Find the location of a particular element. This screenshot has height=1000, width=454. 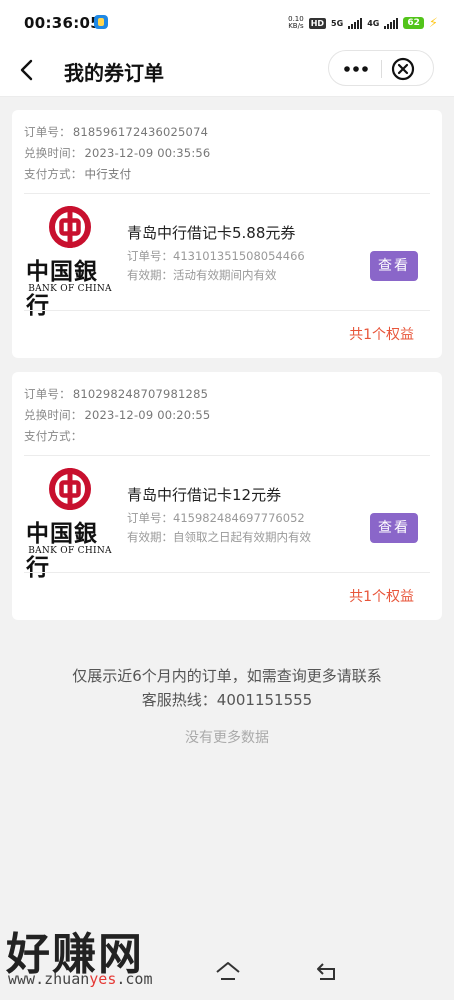

status-indicators: 0.10 KB/s HD 5G 4G 62 ⚡ is located at coordinates (363, 23).